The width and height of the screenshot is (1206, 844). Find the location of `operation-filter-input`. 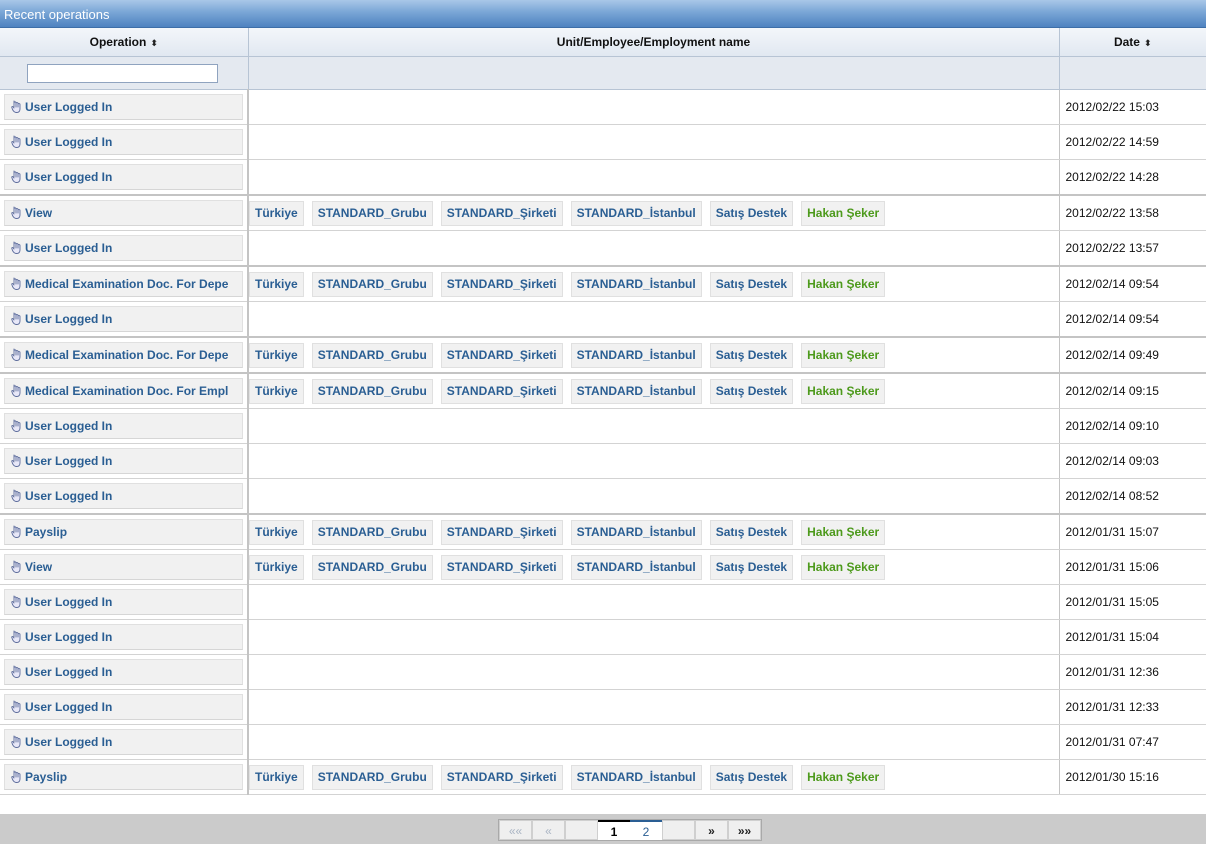

operation-filter-input is located at coordinates (122, 73).